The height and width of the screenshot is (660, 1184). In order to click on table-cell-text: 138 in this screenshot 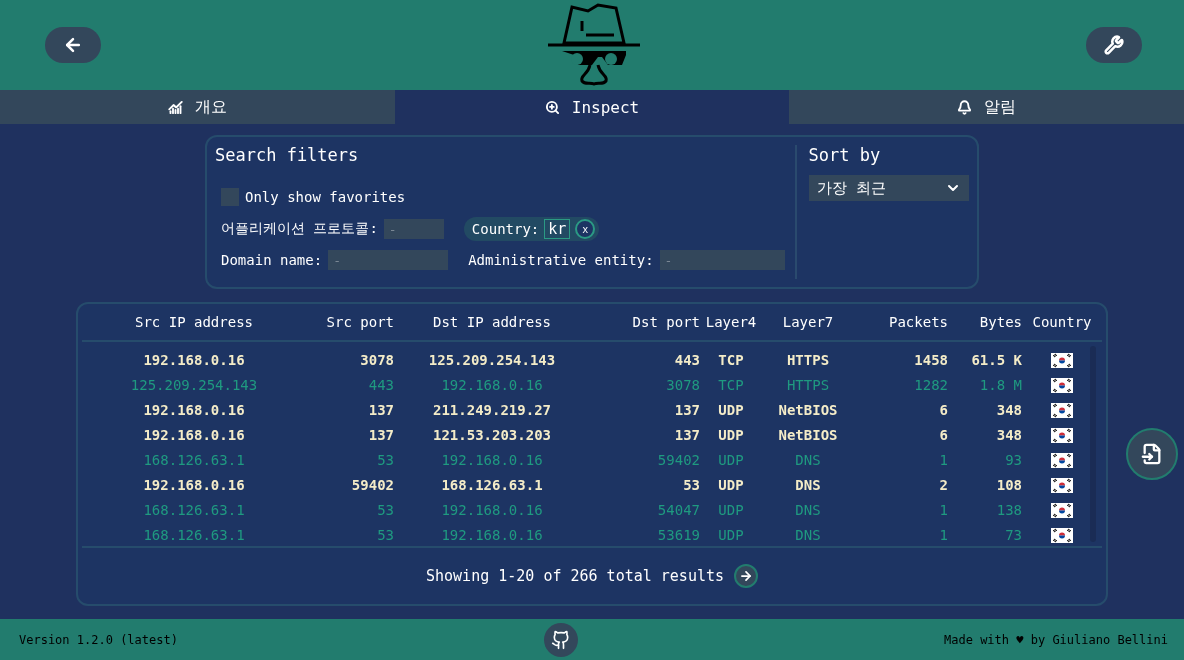, I will do `click(1008, 510)`.